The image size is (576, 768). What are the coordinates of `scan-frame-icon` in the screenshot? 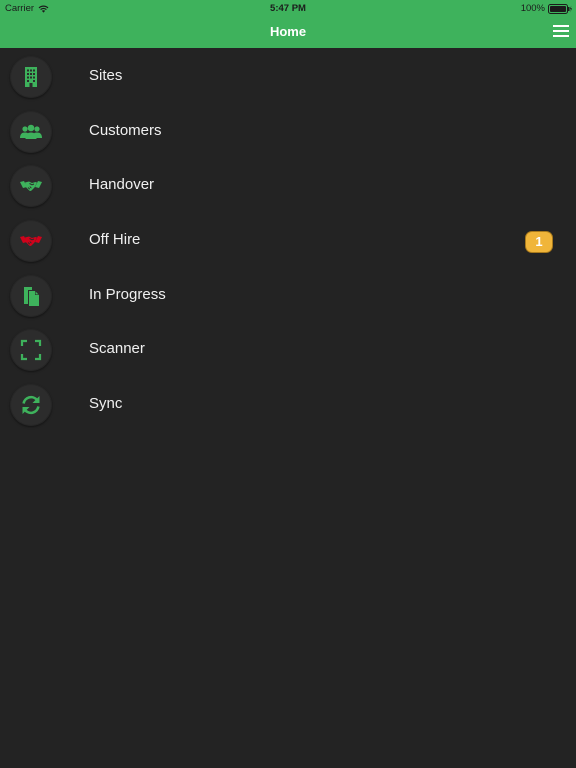 It's located at (31, 350).